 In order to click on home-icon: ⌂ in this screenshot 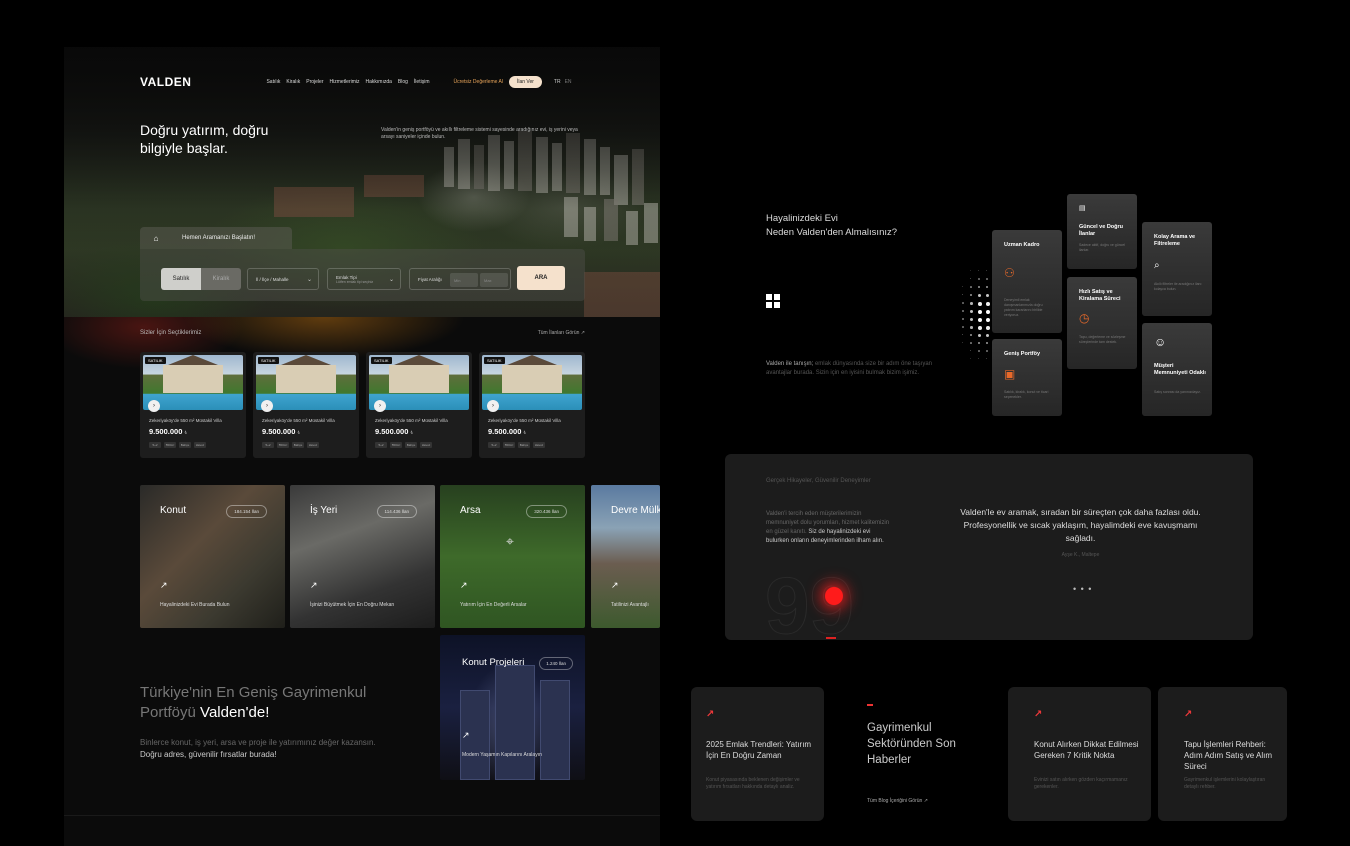, I will do `click(156, 238)`.